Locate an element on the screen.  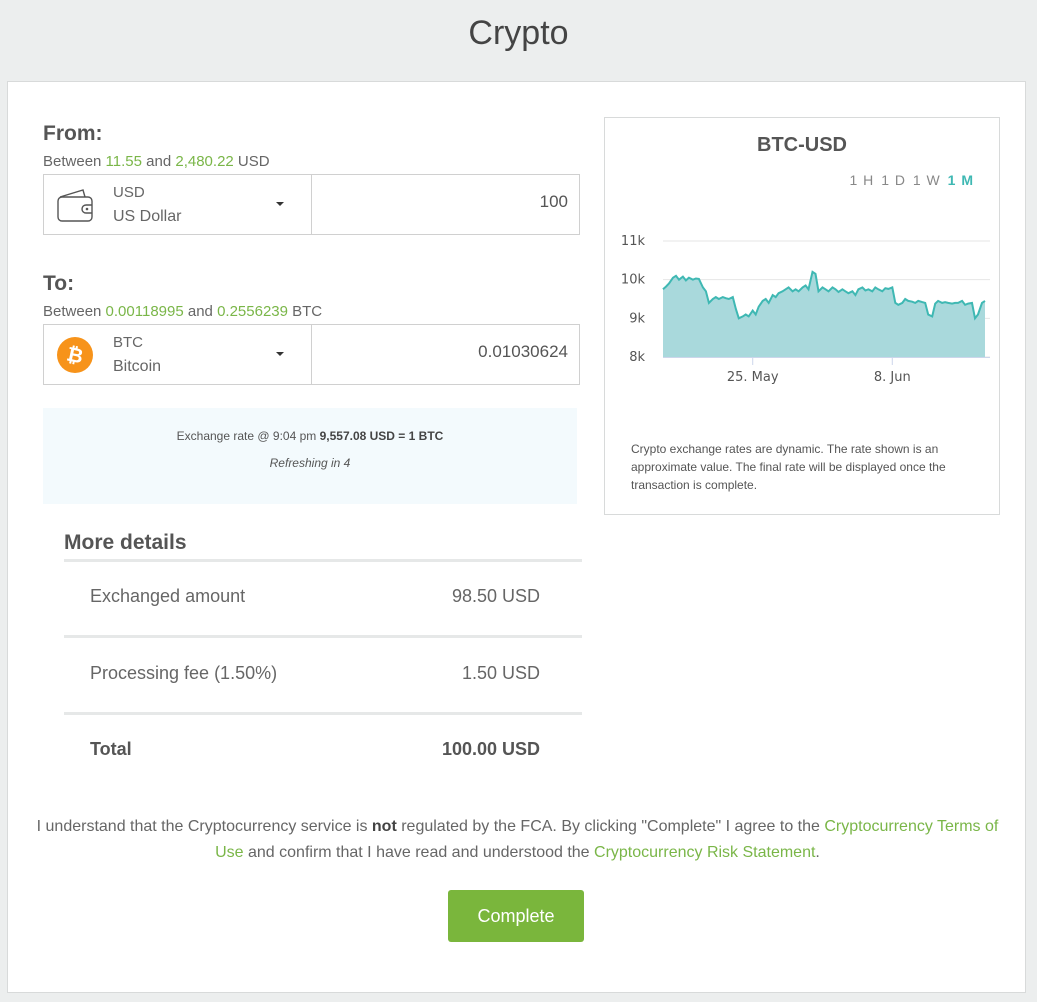
price-area is located at coordinates (824, 314).